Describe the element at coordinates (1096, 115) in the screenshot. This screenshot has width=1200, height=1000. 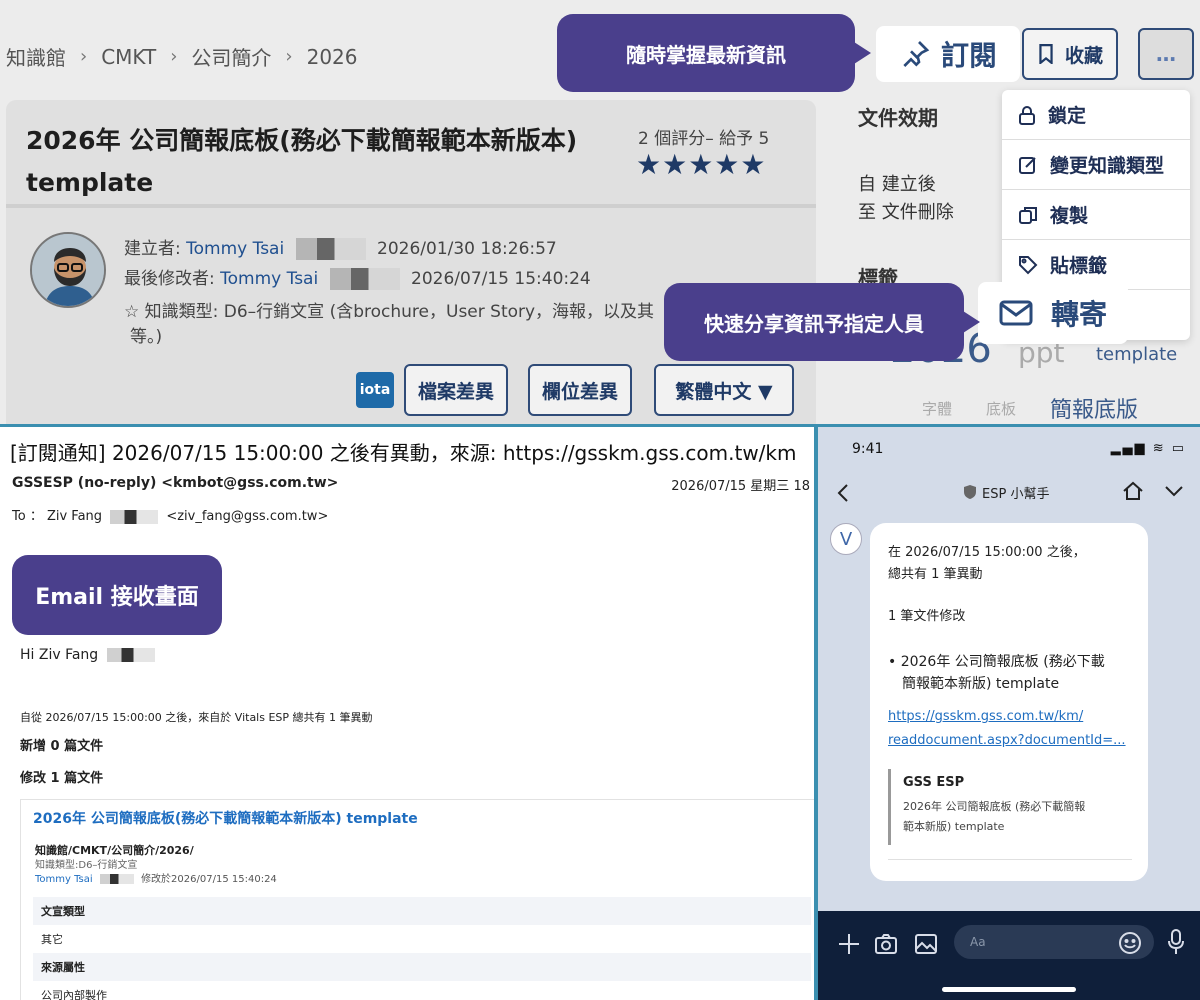
I see `menu-item-lock: 鎖定` at that location.